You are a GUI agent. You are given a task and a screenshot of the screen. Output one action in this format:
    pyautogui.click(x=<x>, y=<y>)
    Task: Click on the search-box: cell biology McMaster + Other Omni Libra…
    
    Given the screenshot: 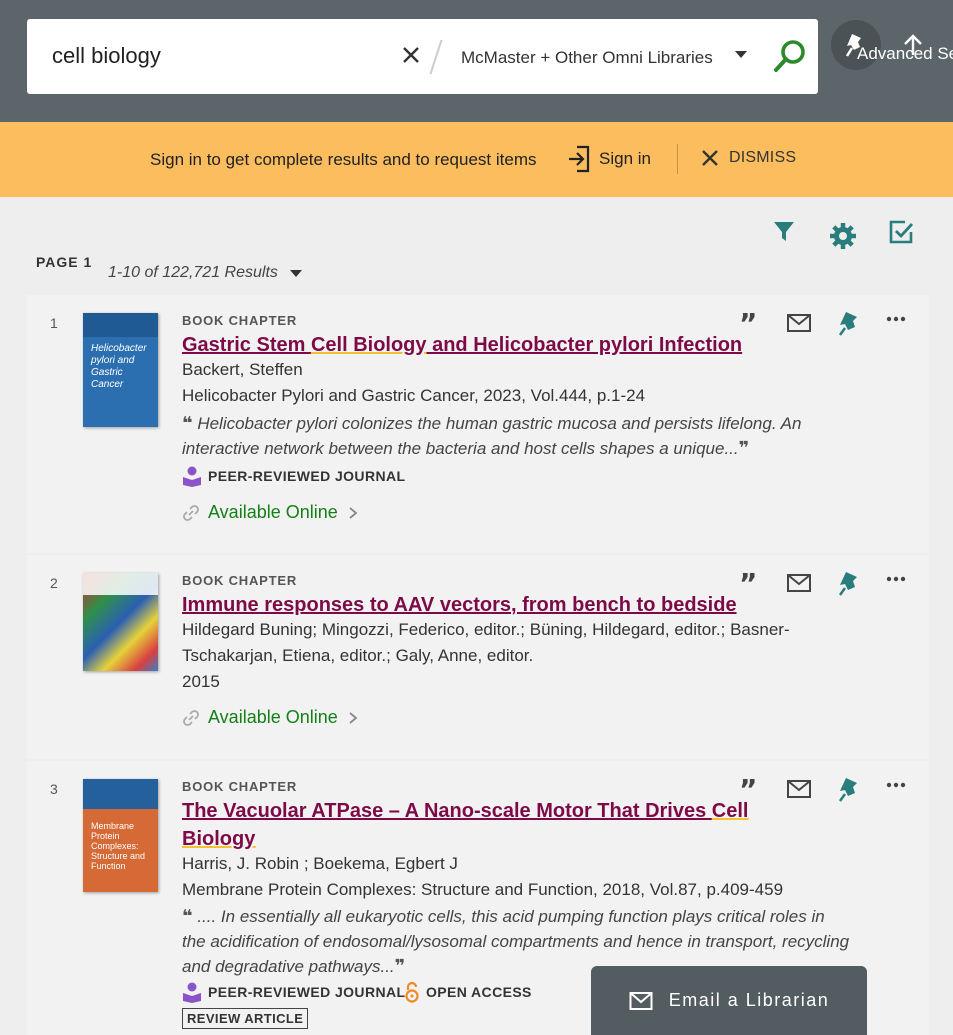 What is the action you would take?
    pyautogui.click(x=422, y=56)
    